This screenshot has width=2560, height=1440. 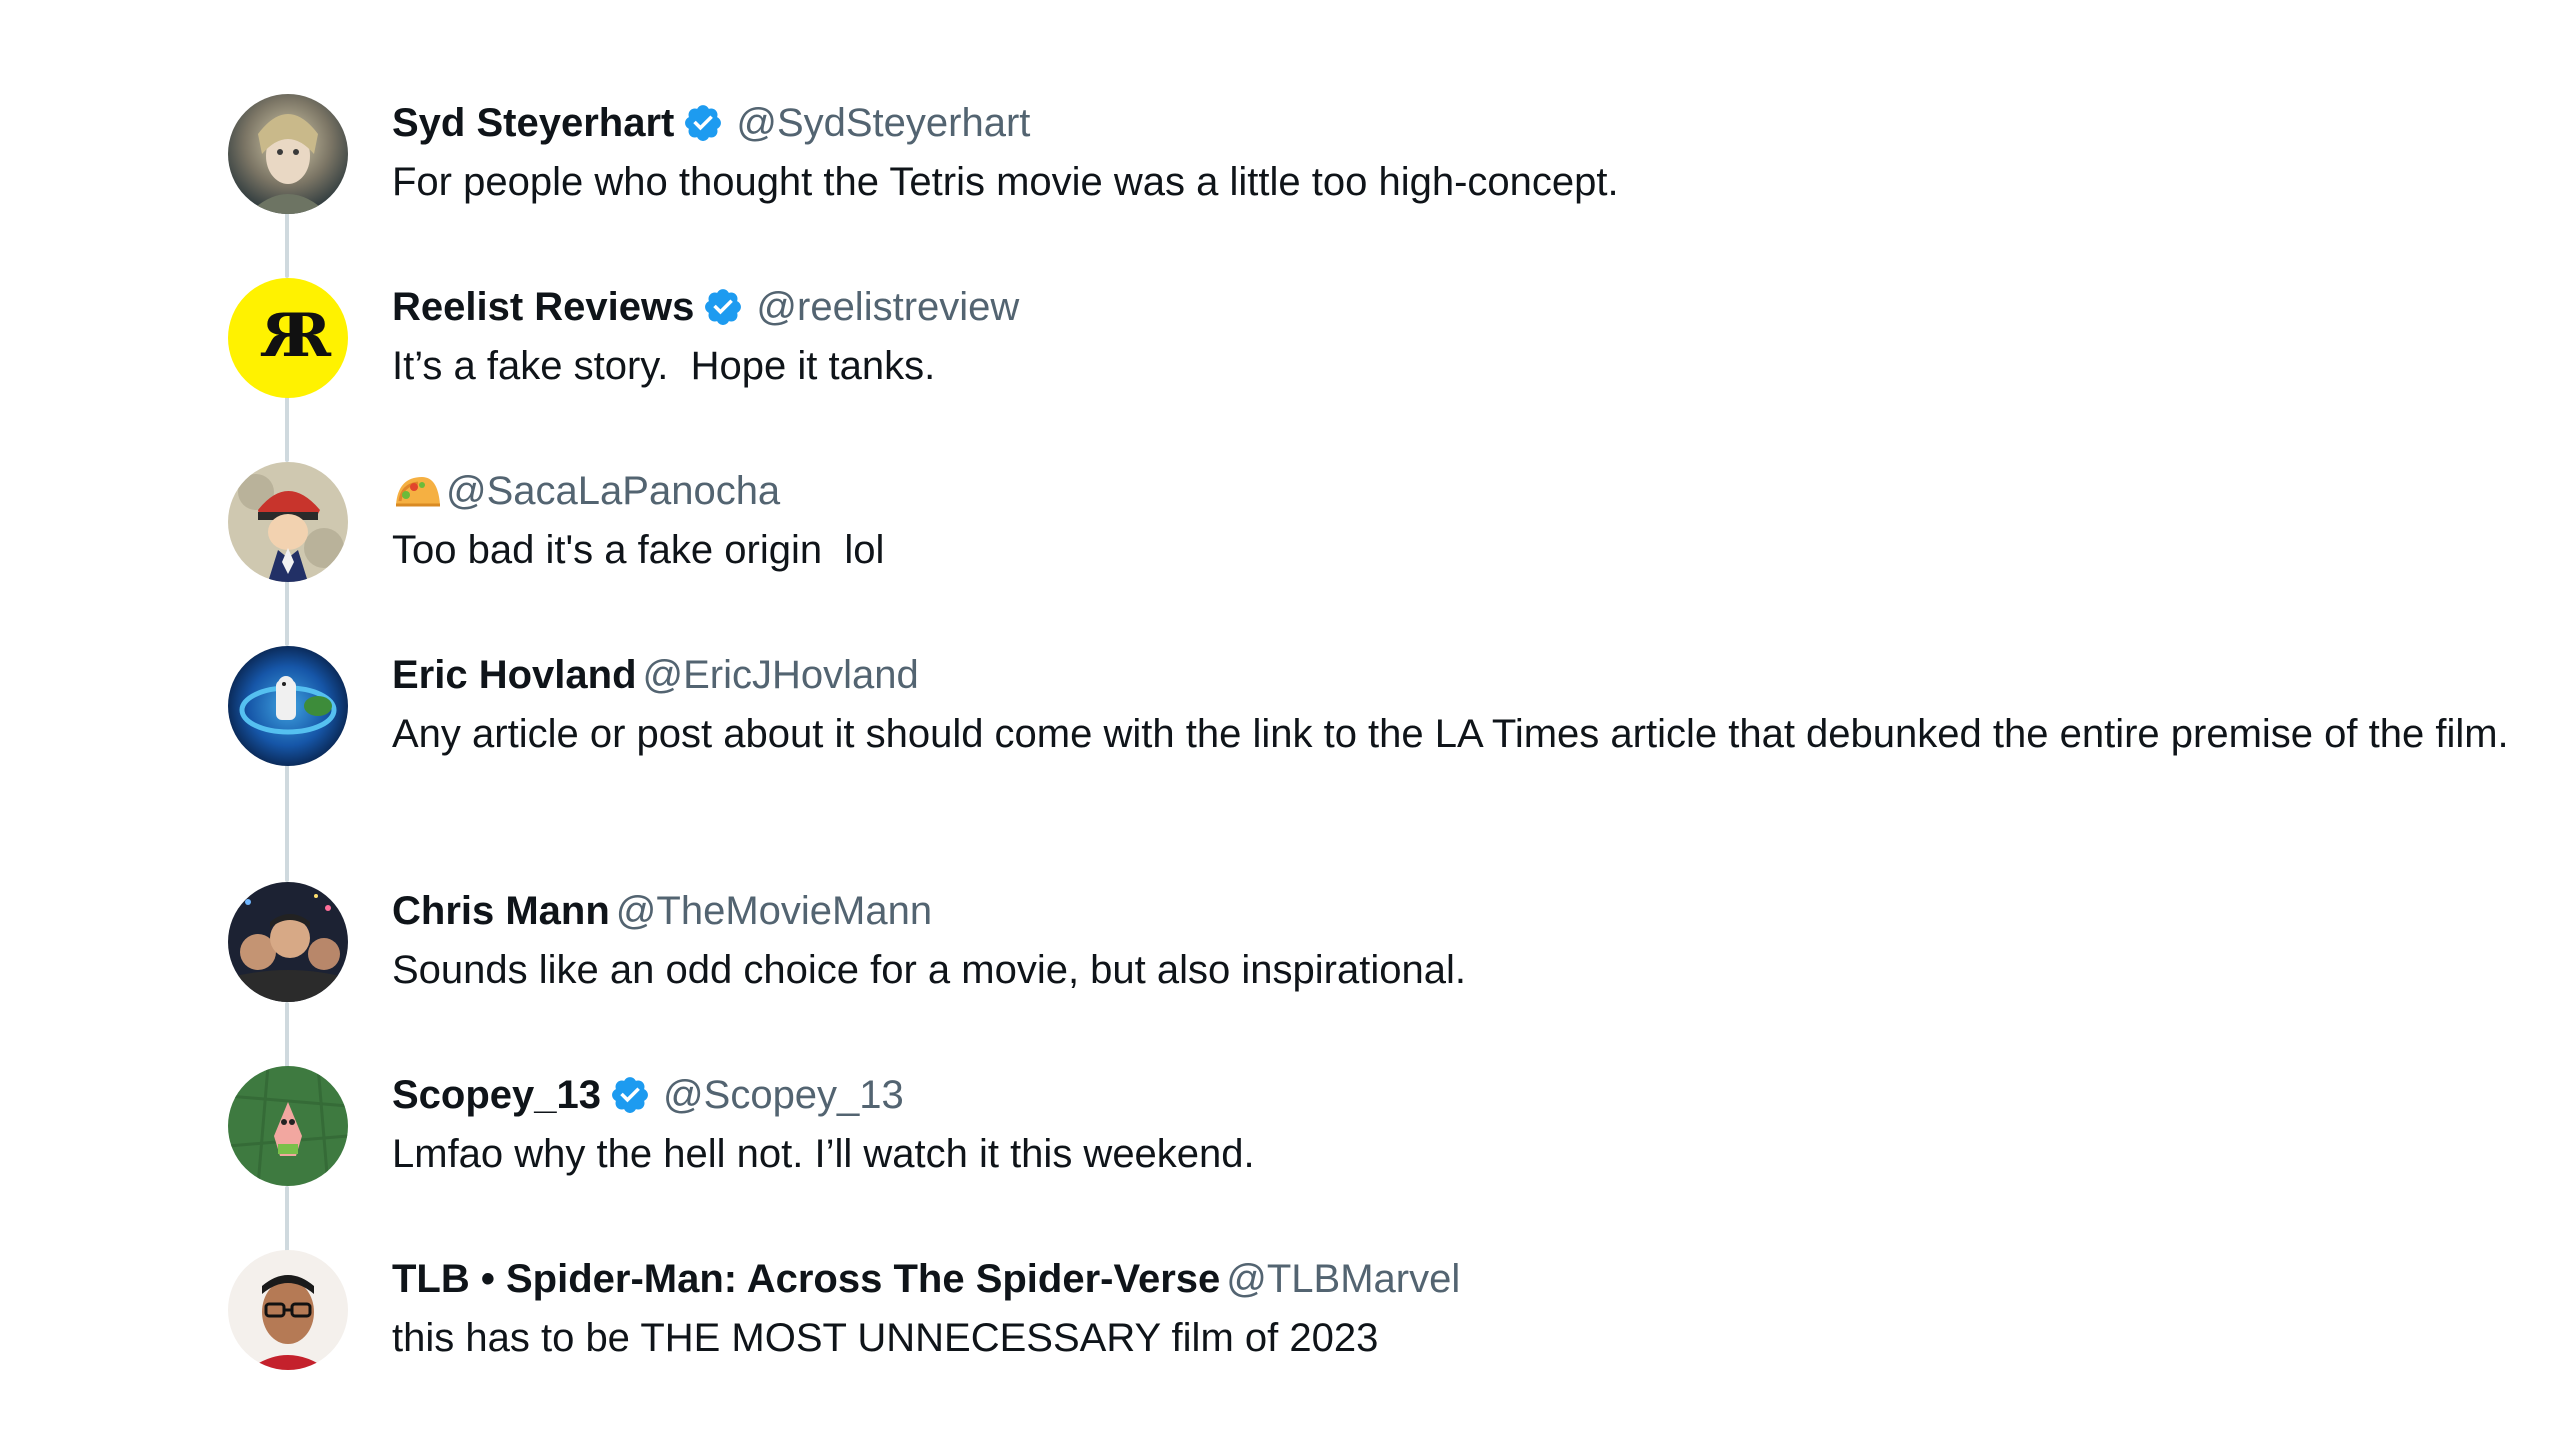 What do you see at coordinates (306, 336) in the screenshot?
I see `svg-text: R` at bounding box center [306, 336].